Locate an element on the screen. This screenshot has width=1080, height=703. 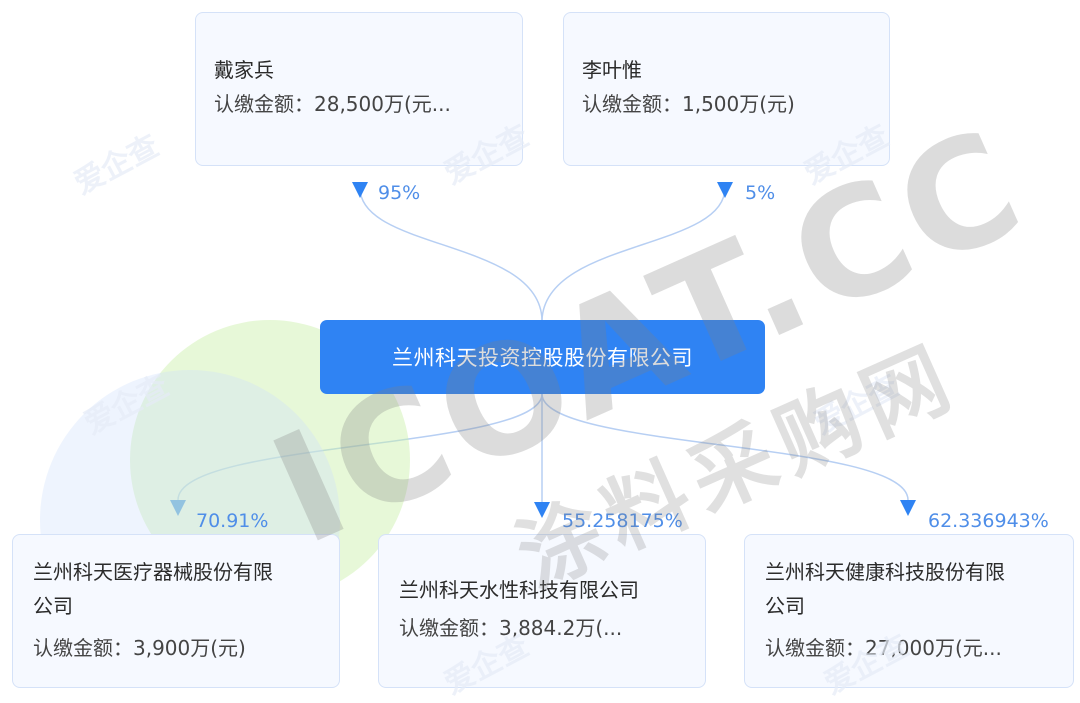
subsidiary-node-1: 兰州科天医疗器械股份有限 公司 认缴金额：3,900万(元) is located at coordinates (176, 611).